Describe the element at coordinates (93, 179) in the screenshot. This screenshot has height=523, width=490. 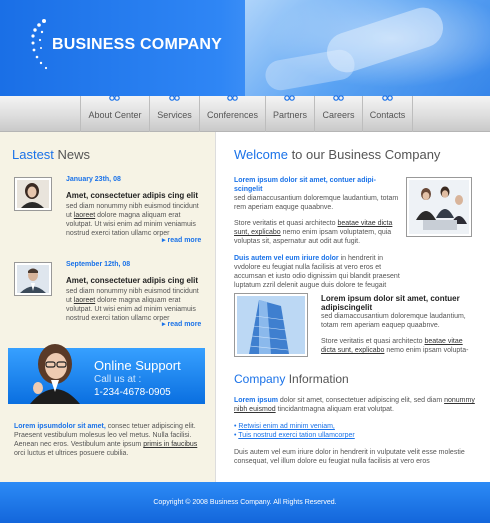
I see `news-date: January 23th, 08` at that location.